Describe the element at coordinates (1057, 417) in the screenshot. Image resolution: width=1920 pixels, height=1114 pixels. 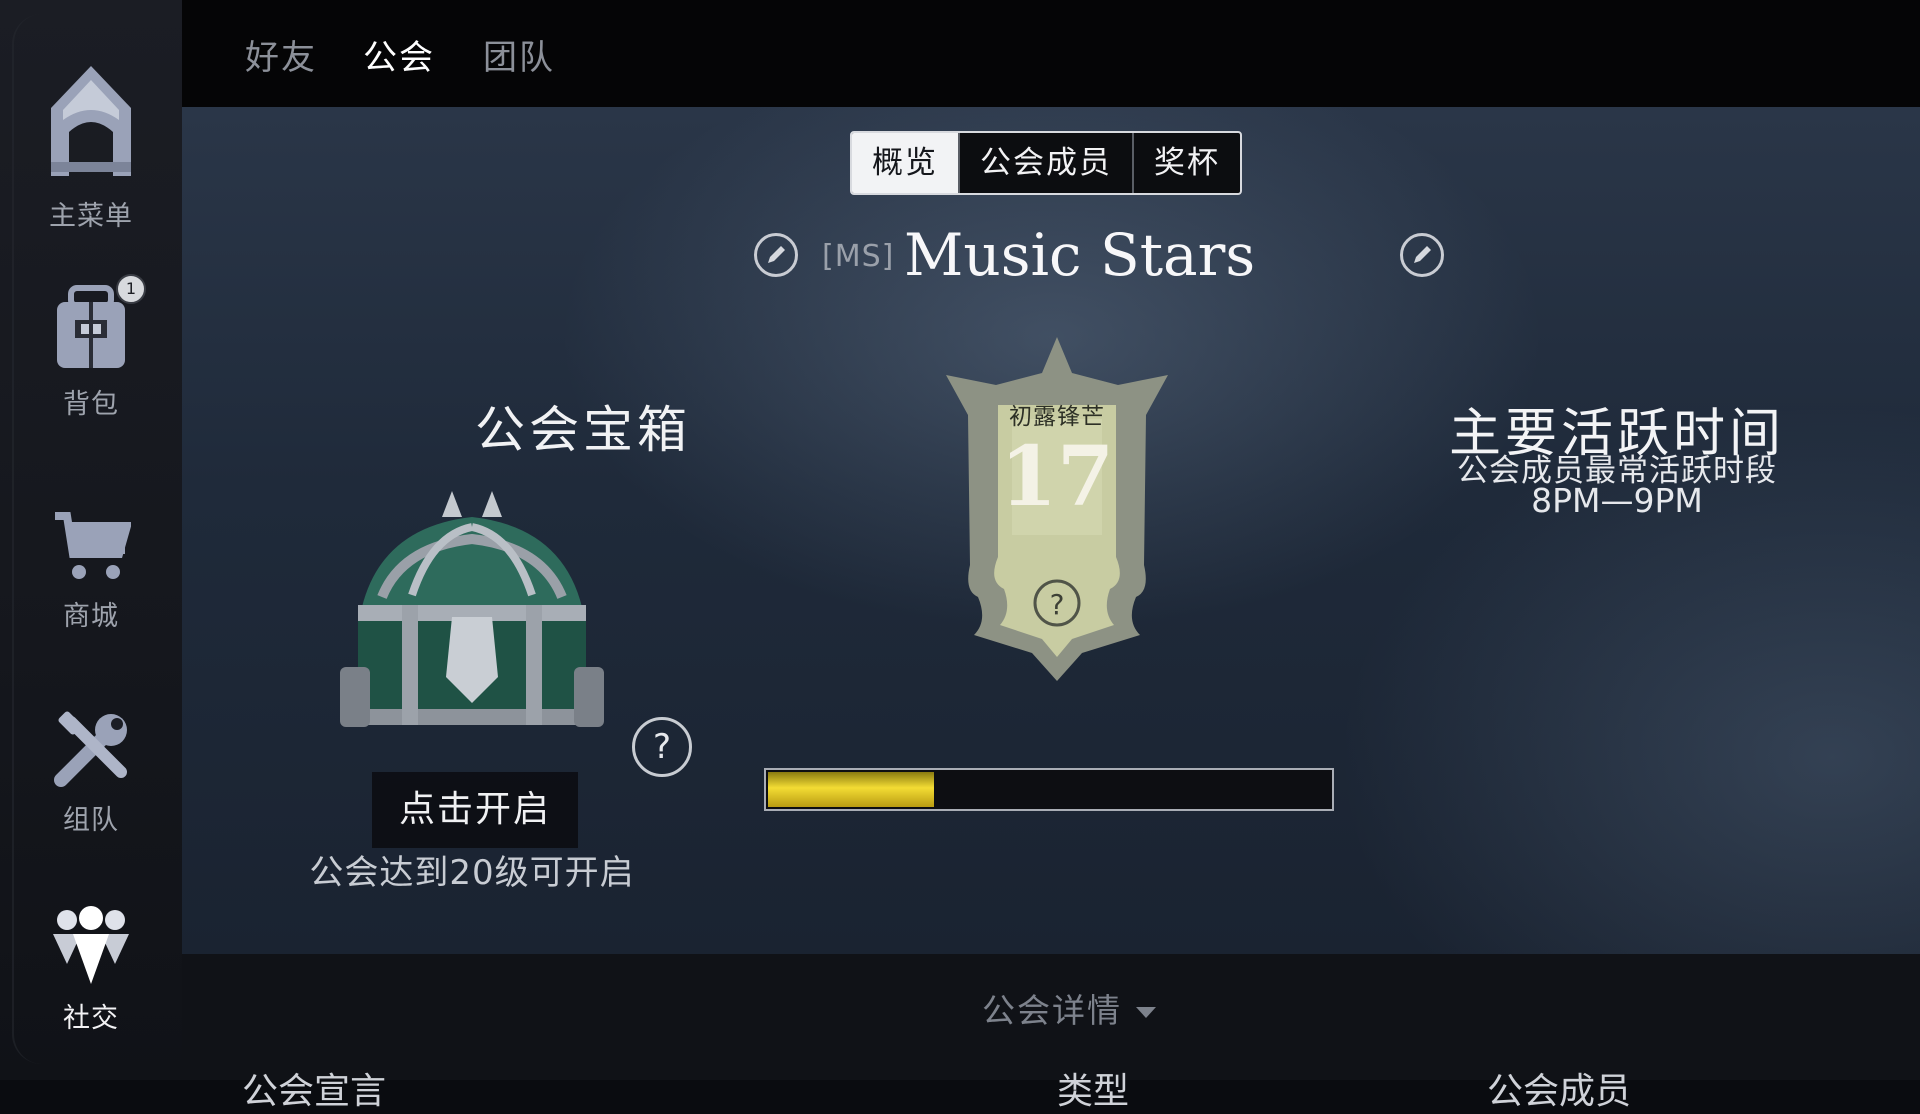
I see `guild-rank-name: 初露锋芒` at that location.